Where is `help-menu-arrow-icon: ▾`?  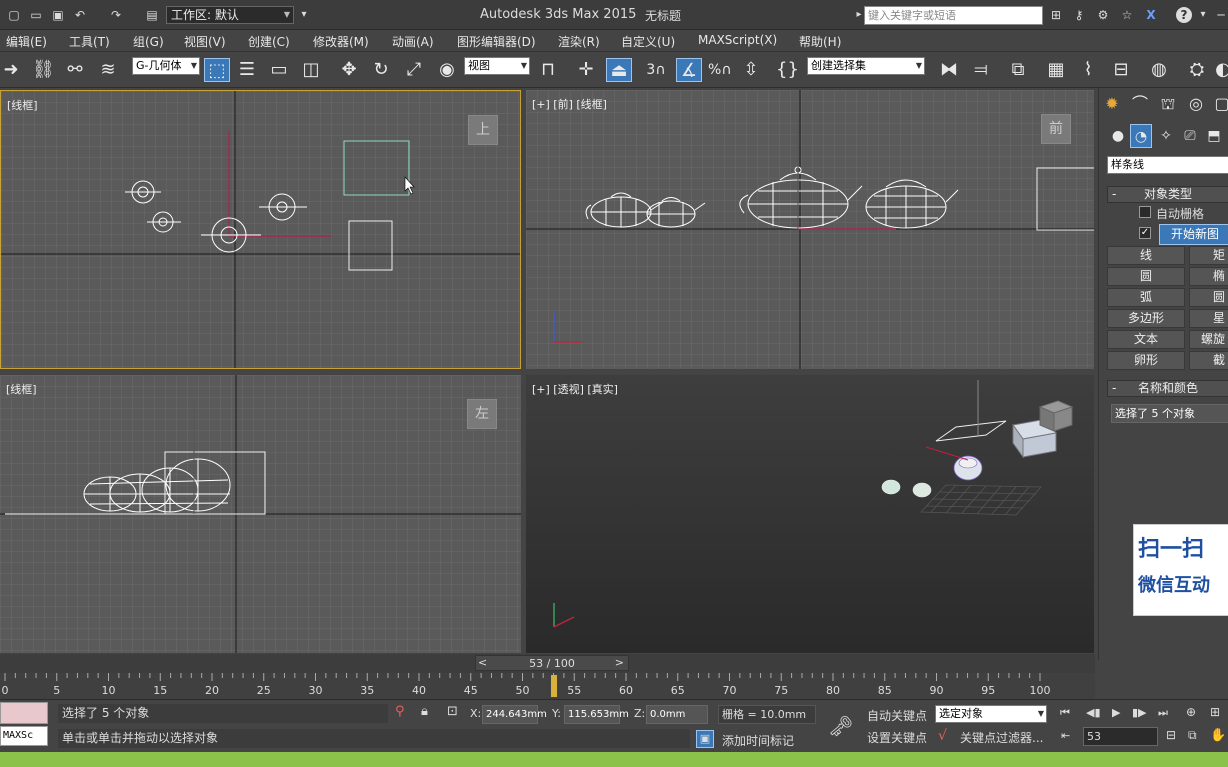
help-menu-arrow-icon: ▾ is located at coordinates (1203, 15).